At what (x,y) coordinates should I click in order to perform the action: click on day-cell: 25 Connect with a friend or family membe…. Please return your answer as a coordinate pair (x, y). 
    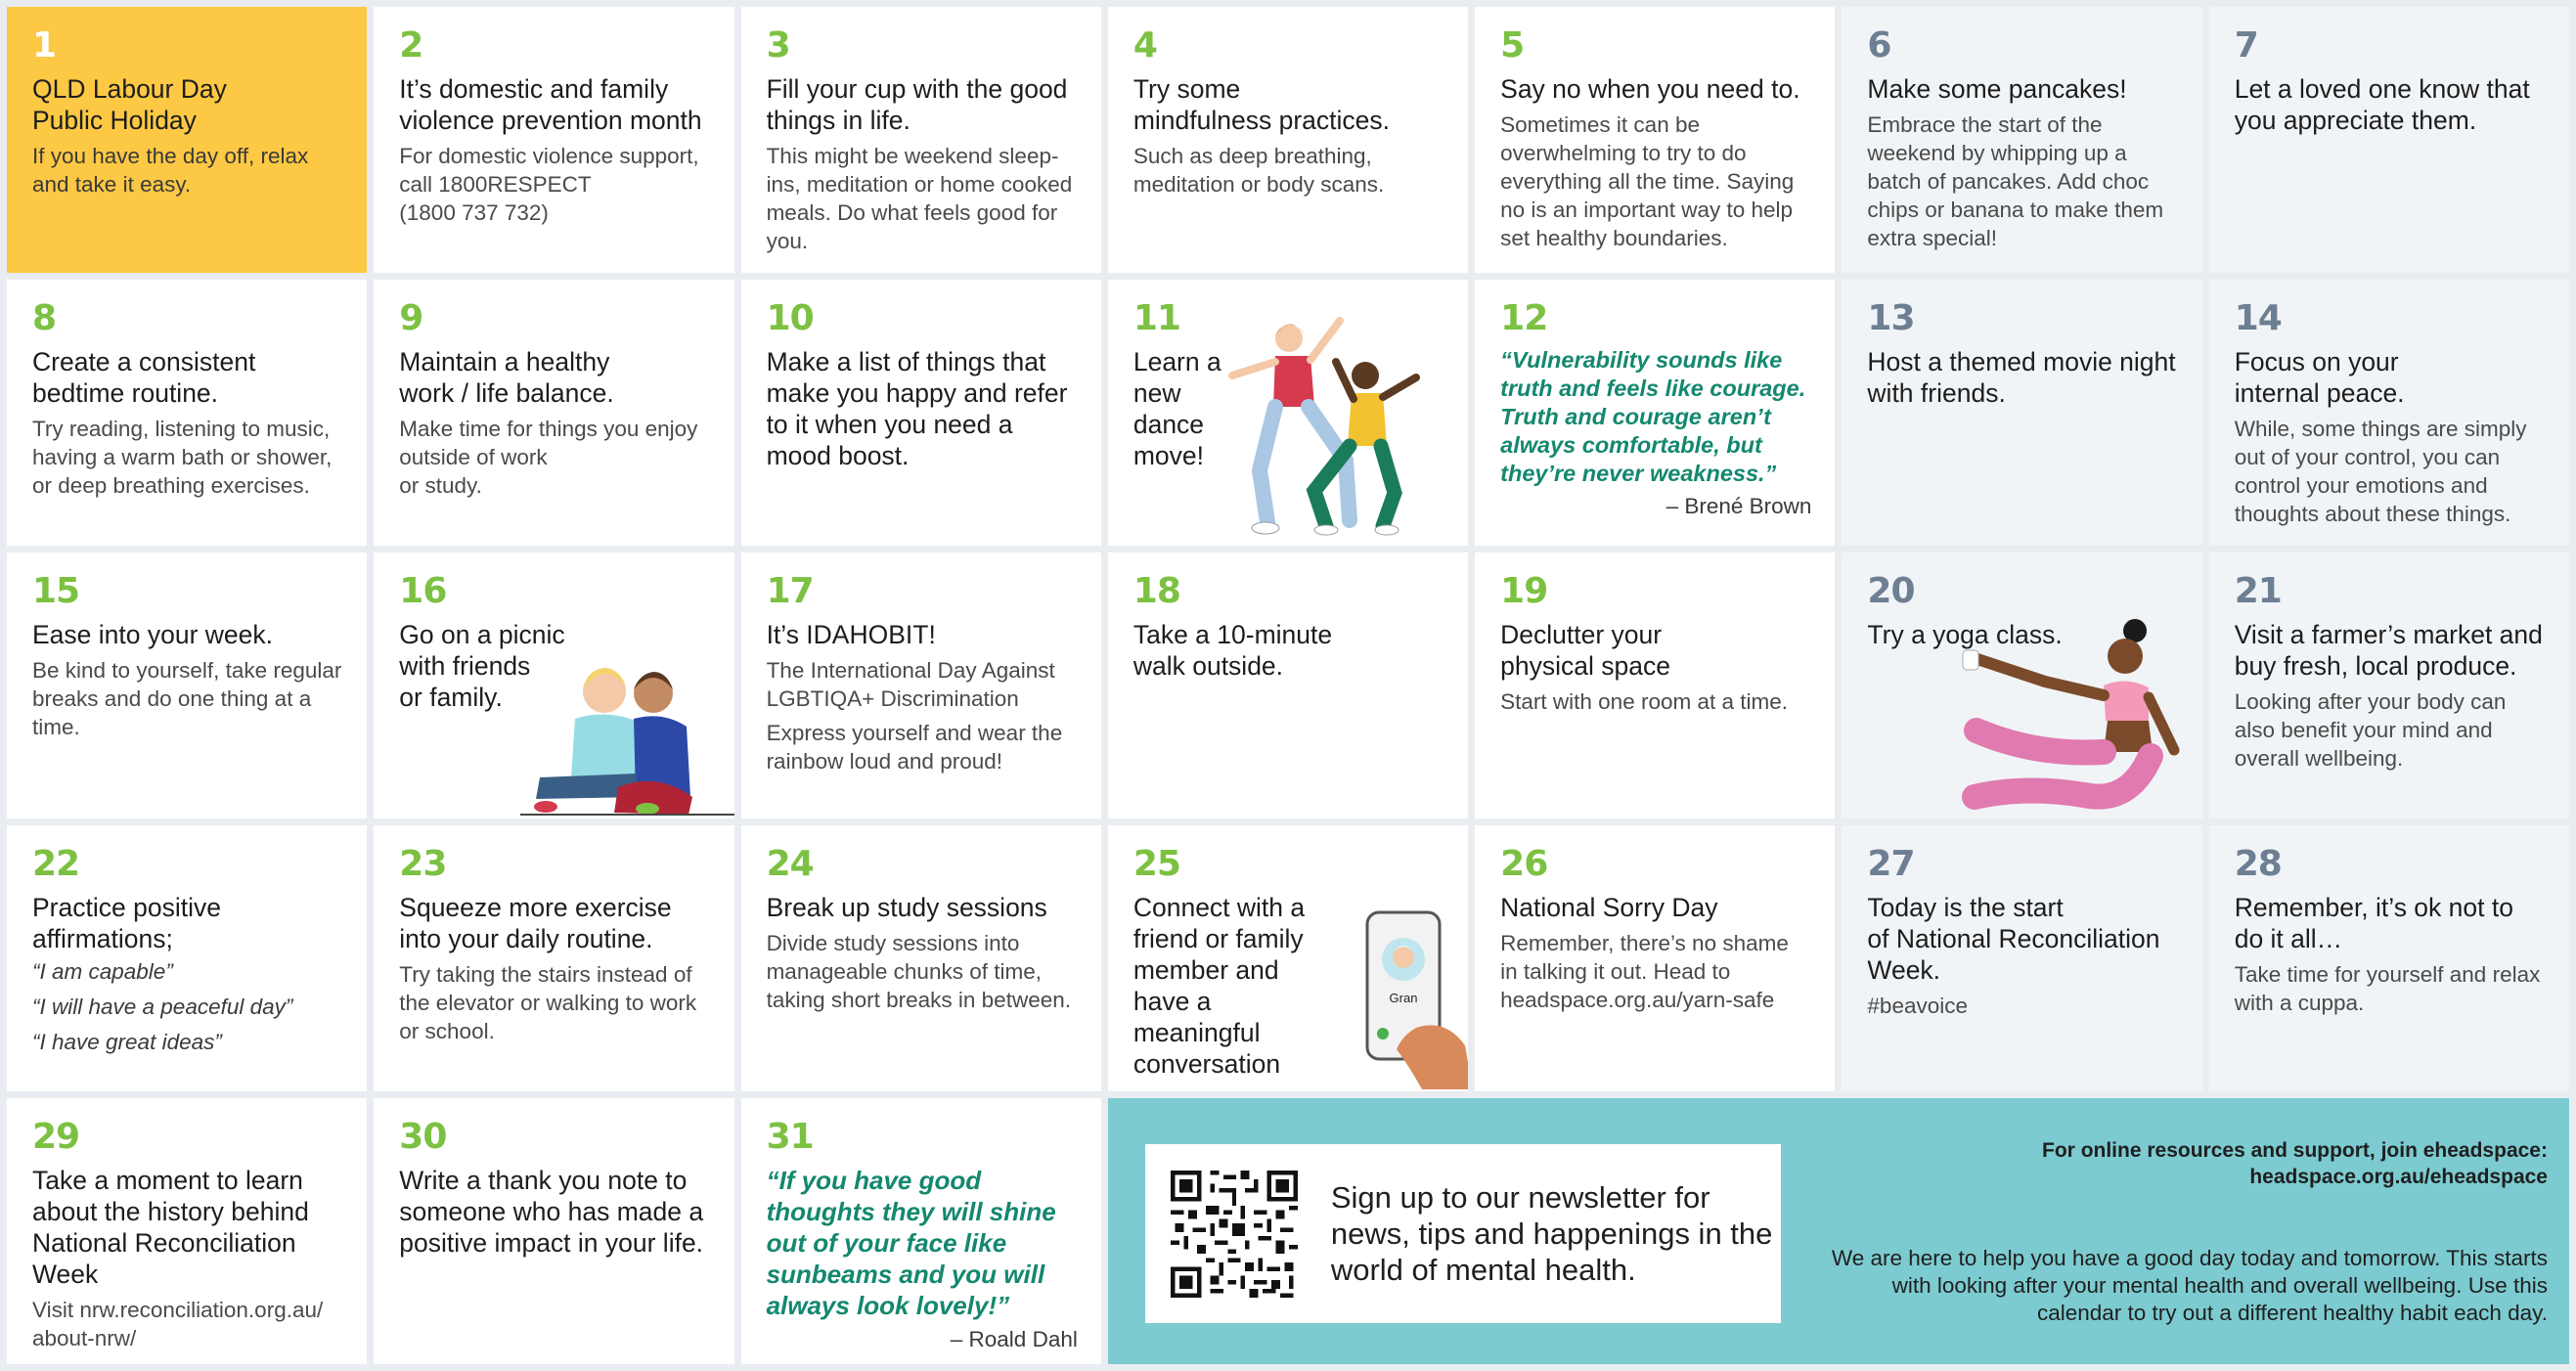
    Looking at the image, I should click on (1288, 958).